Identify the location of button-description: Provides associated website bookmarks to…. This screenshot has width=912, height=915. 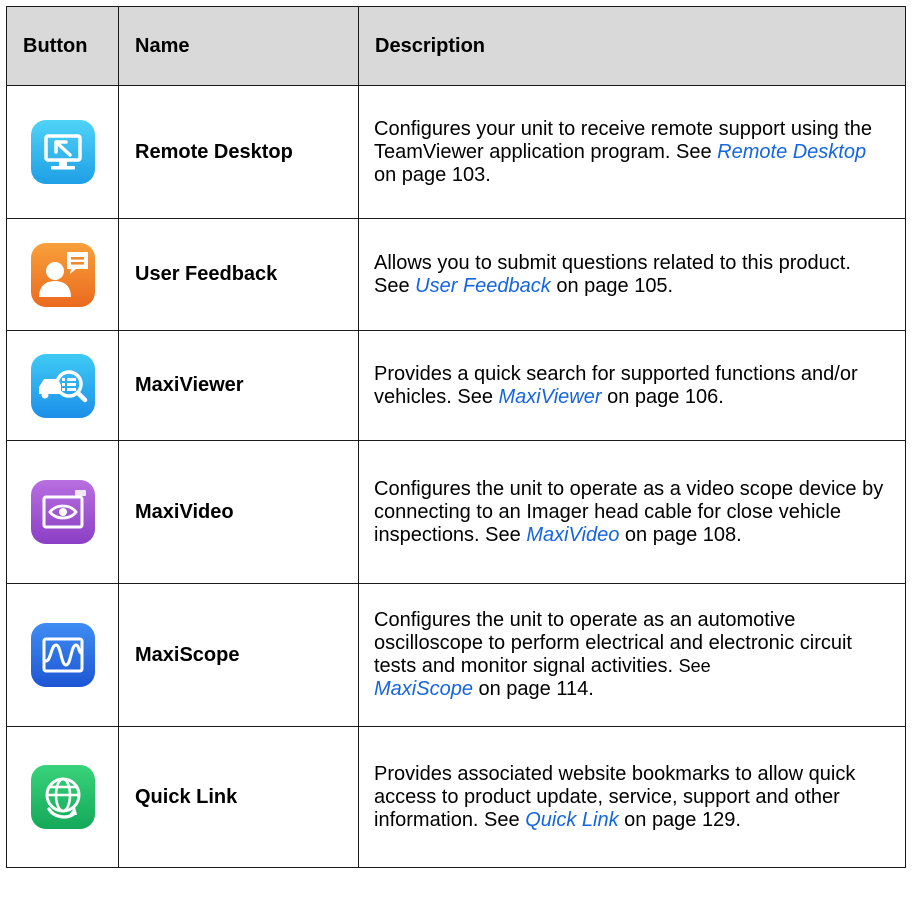
(632, 797).